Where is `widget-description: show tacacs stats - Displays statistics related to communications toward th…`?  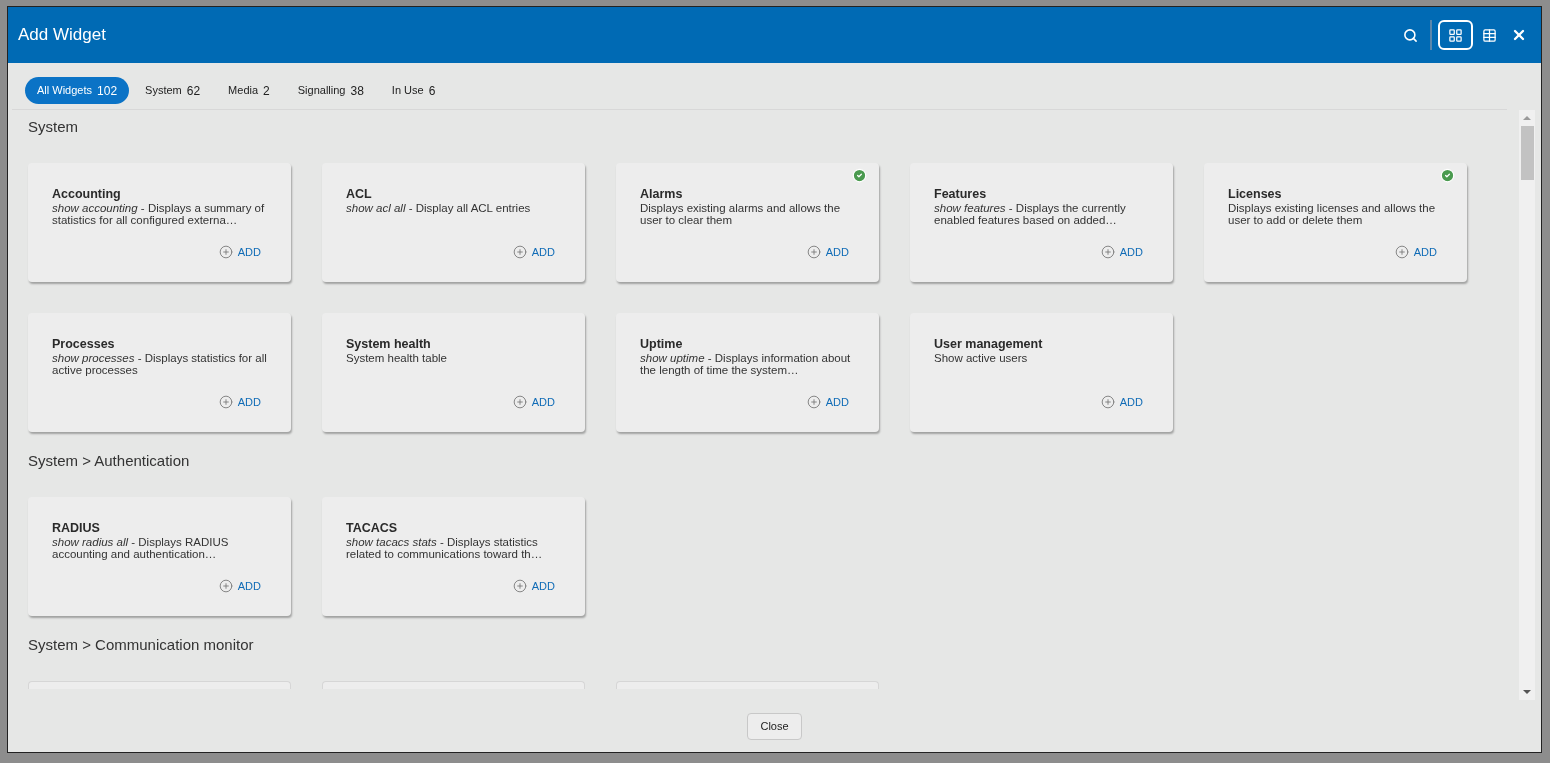 widget-description: show tacacs stats - Displays statistics related to communications toward th… is located at coordinates (445, 549).